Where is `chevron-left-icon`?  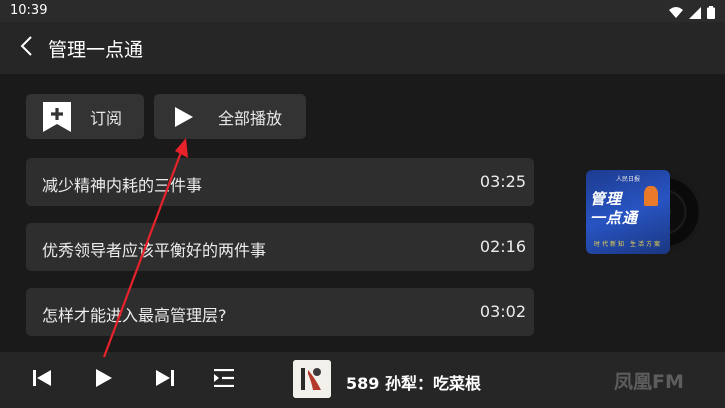 chevron-left-icon is located at coordinates (26, 48).